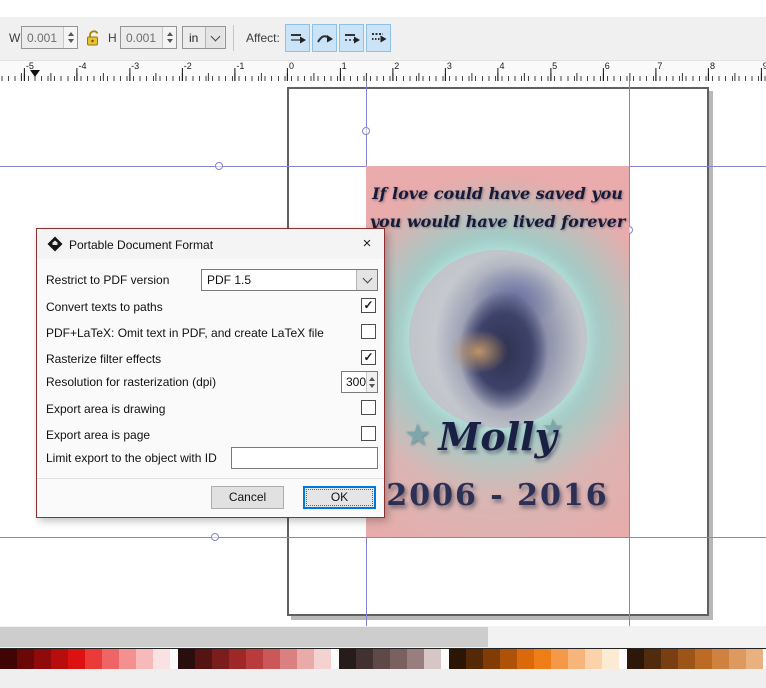  What do you see at coordinates (629, 353) in the screenshot?
I see `vertical-guide-right` at bounding box center [629, 353].